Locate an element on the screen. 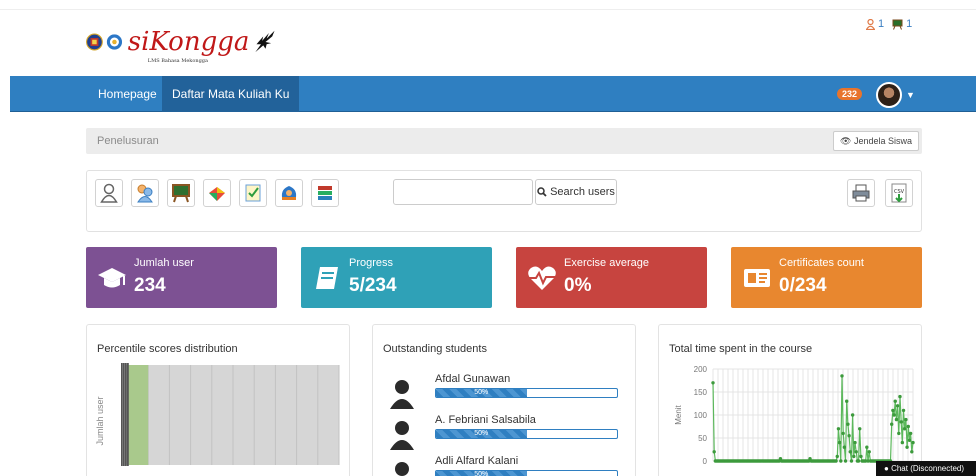  user-avatar is located at coordinates (889, 95).